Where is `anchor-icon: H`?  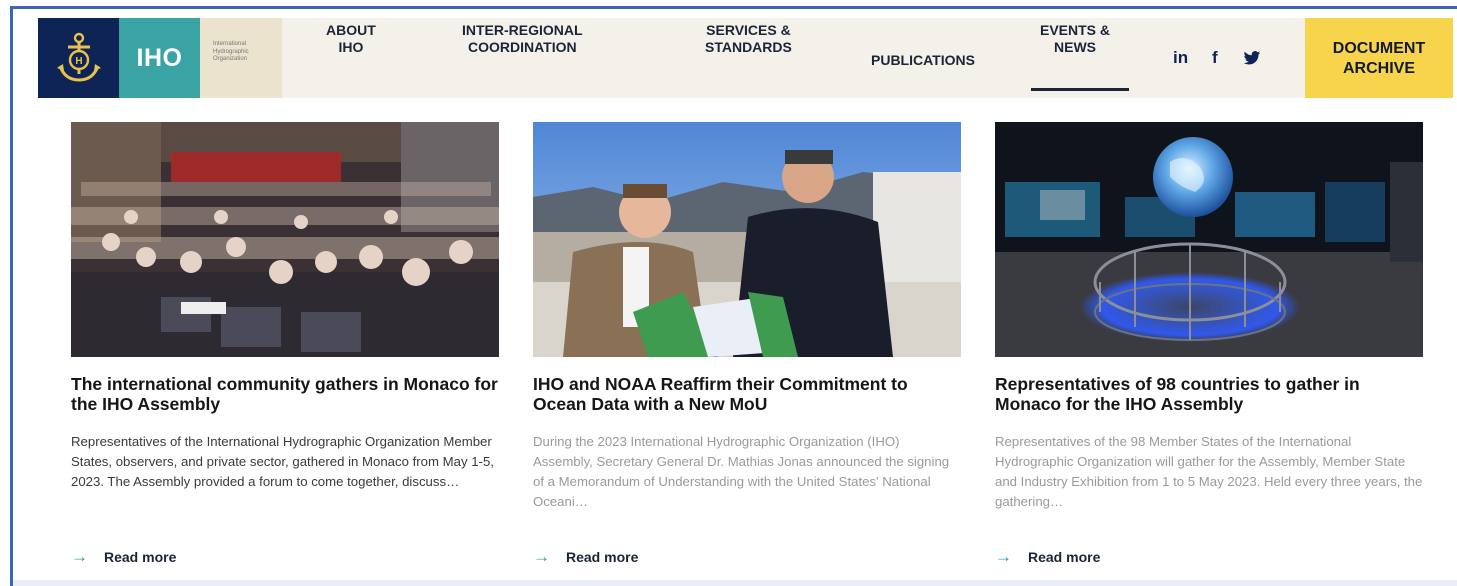
anchor-icon: H is located at coordinates (78, 57).